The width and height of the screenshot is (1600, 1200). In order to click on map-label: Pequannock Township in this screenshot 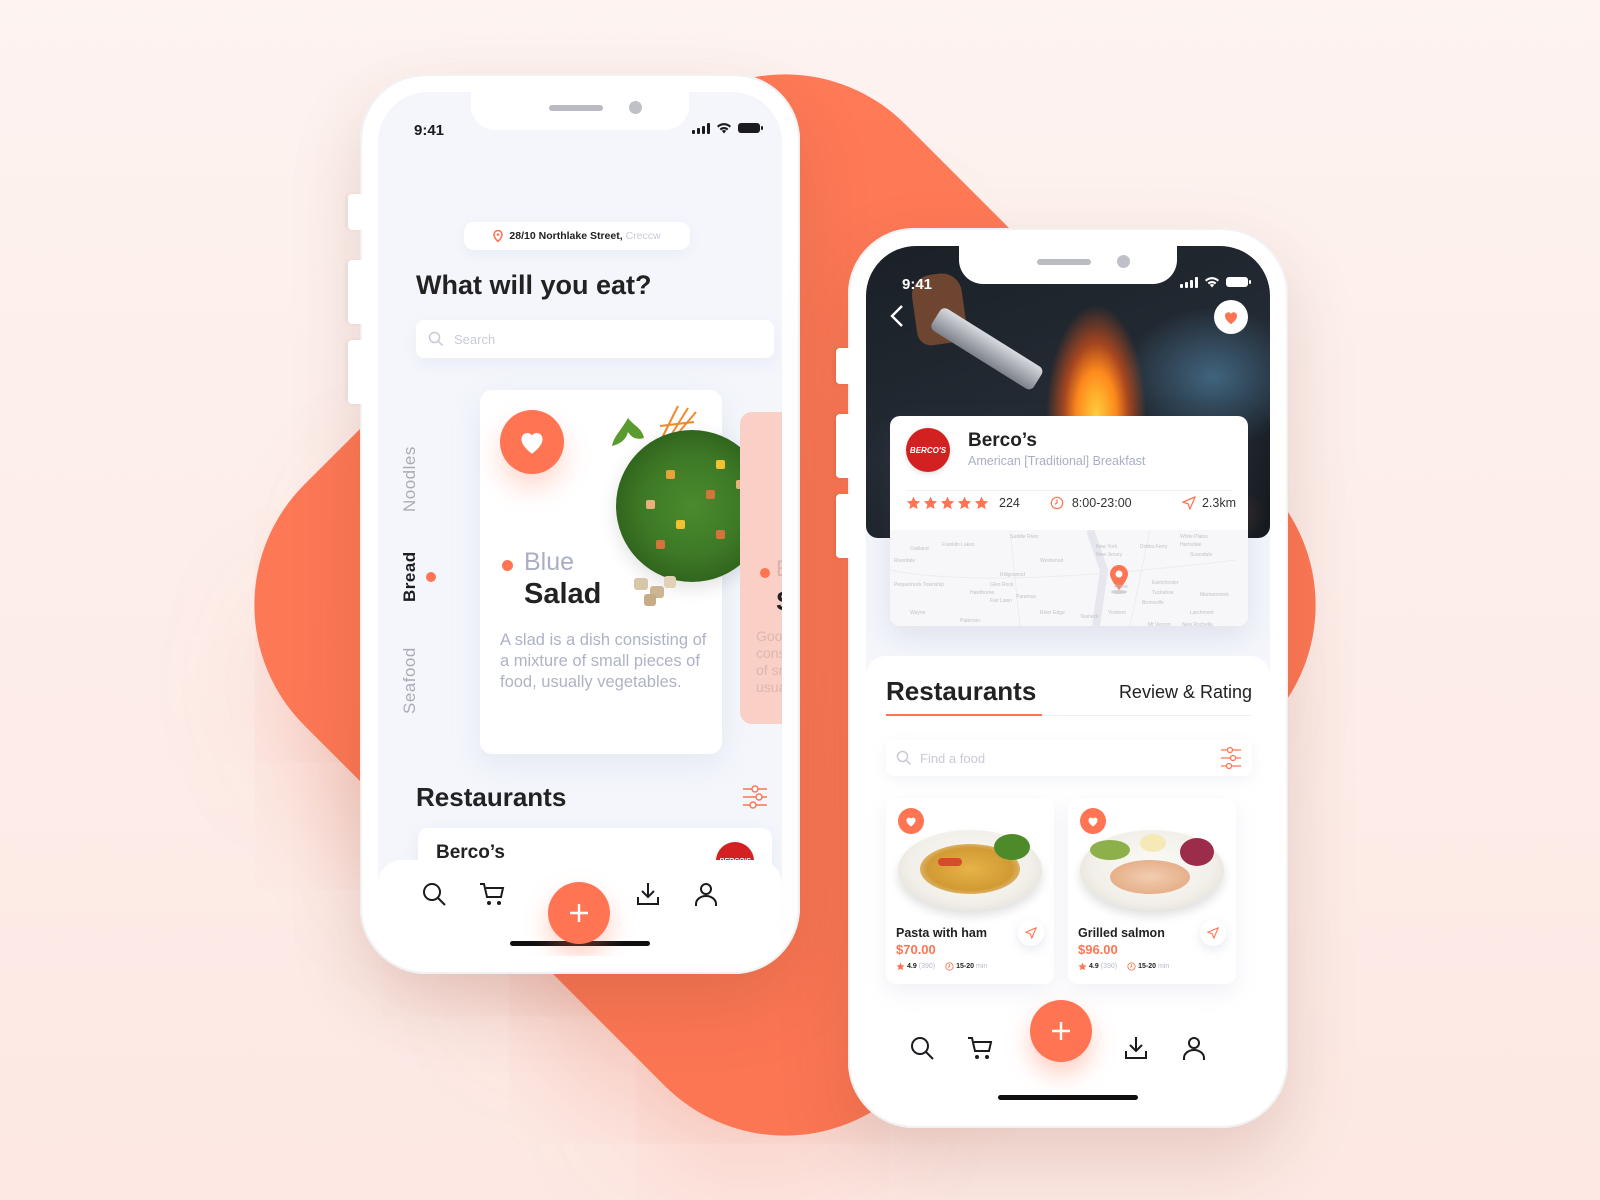, I will do `click(919, 585)`.